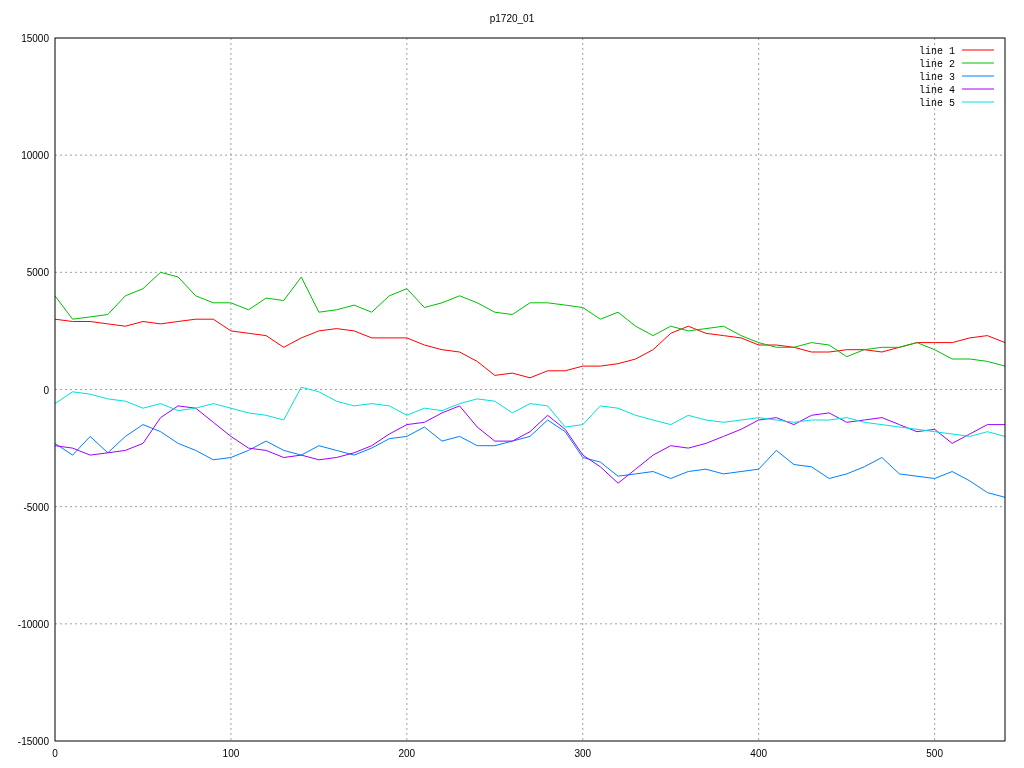 The width and height of the screenshot is (1024, 768). I want to click on axis-tick-label: -15000, so click(33, 741).